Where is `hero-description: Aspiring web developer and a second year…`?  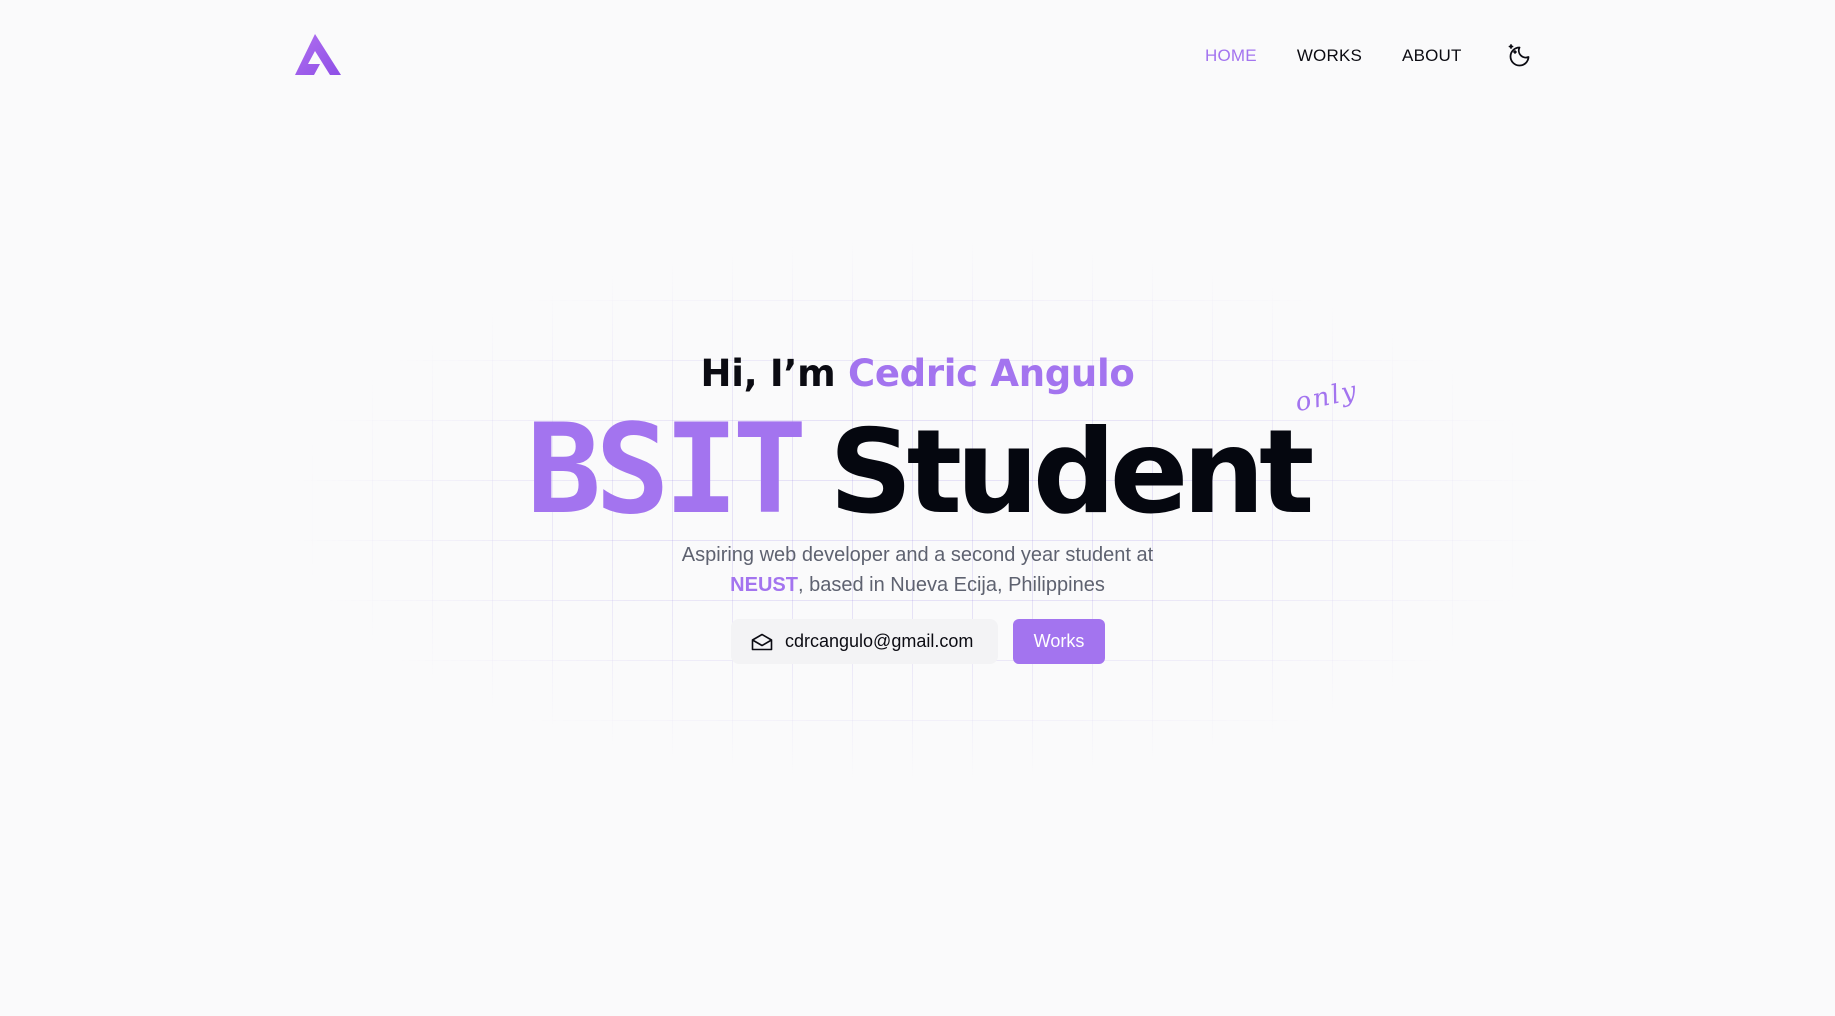 hero-description: Aspiring web developer and a second year… is located at coordinates (917, 570).